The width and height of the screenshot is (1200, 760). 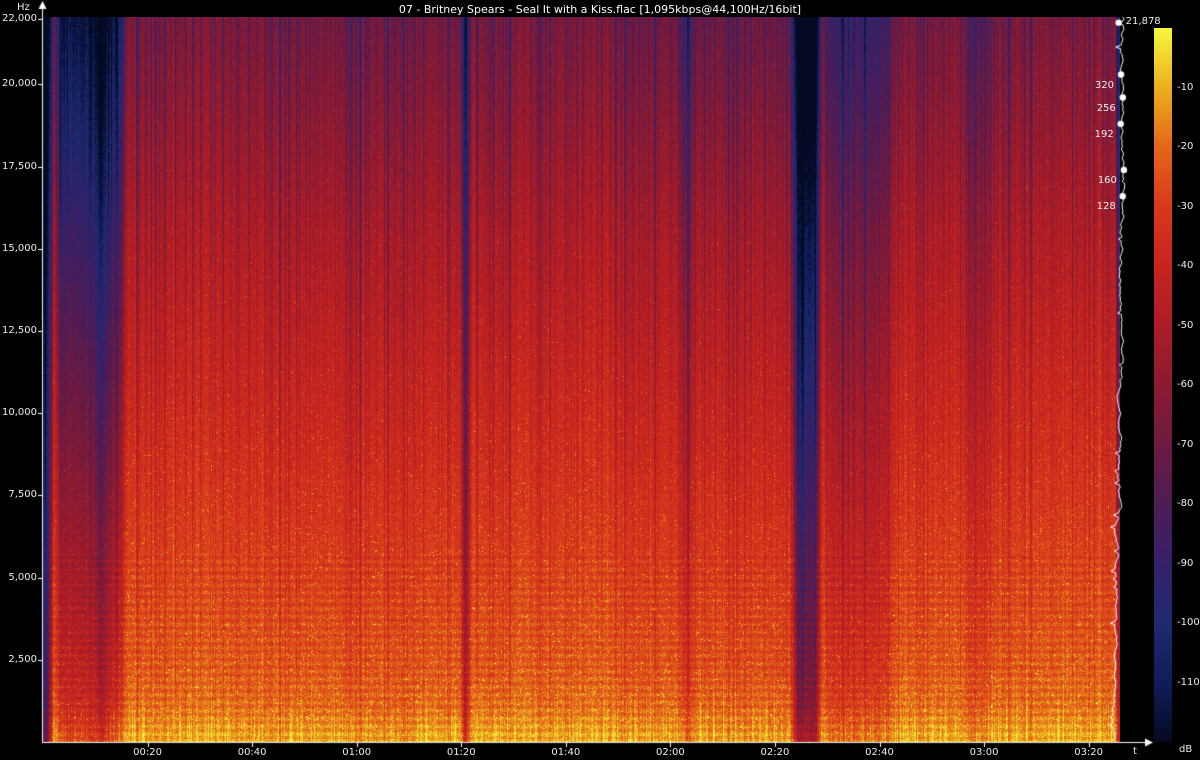 What do you see at coordinates (1185, 146) in the screenshot?
I see `db-tick-label: -20` at bounding box center [1185, 146].